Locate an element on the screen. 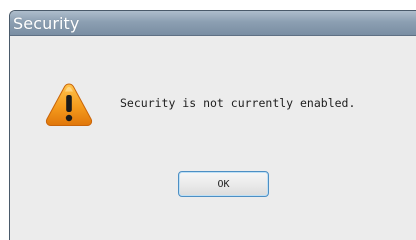  dialog-titlebar: Security is located at coordinates (213, 23).